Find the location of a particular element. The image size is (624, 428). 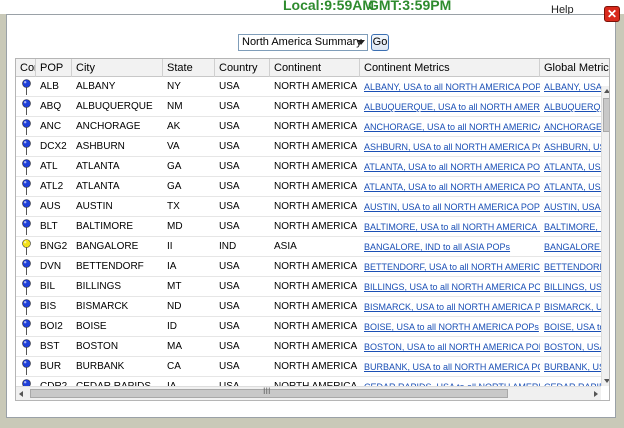

continent-metrics-link: ASHBURN, USA to all NORTH AMERICA POPs is located at coordinates (450, 147).